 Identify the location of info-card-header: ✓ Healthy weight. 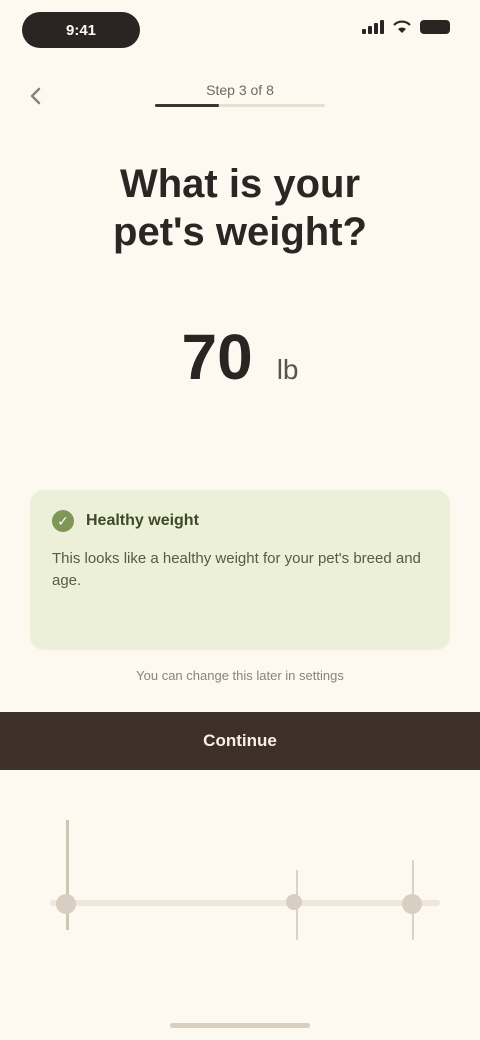
(240, 521).